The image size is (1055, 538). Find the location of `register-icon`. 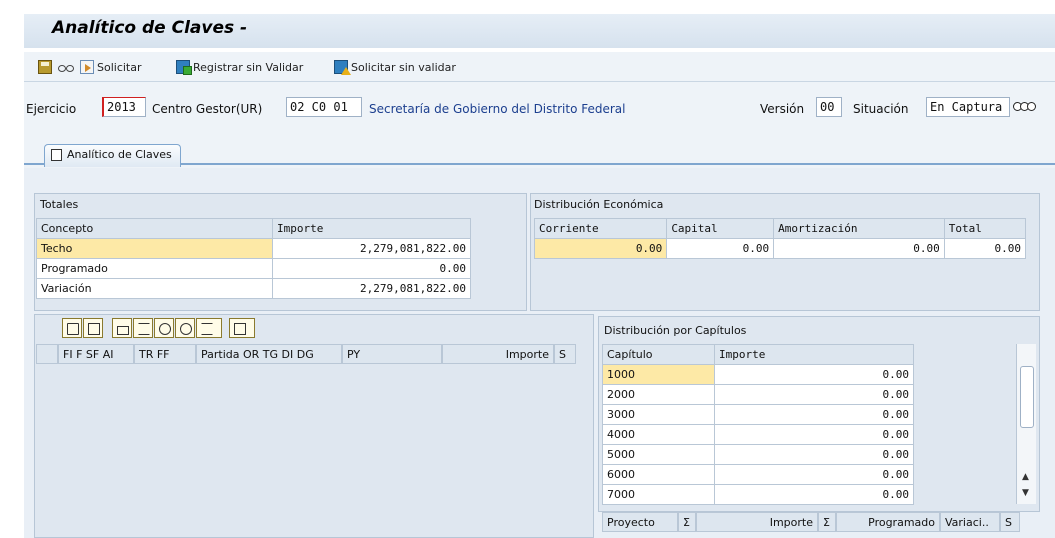

register-icon is located at coordinates (184, 67).